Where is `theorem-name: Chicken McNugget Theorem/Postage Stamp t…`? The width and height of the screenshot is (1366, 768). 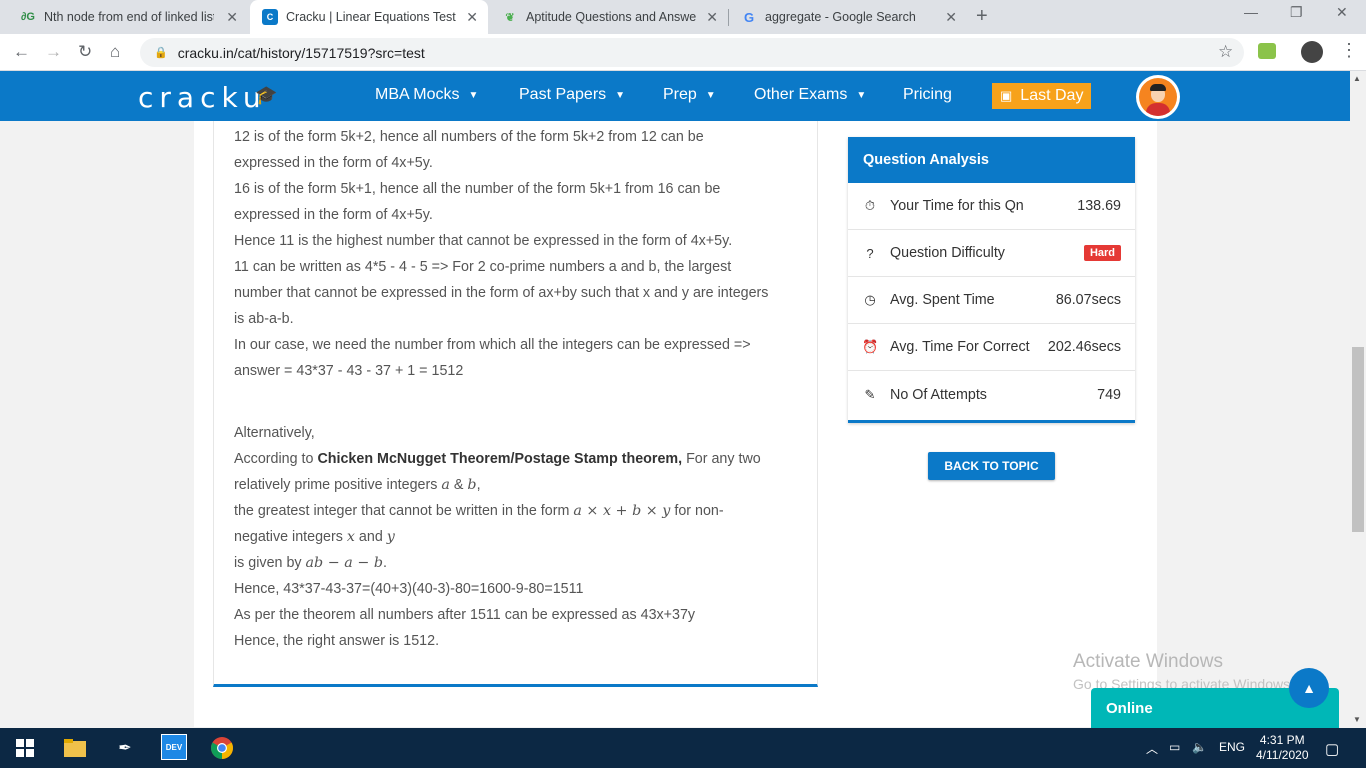 theorem-name: Chicken McNugget Theorem/Postage Stamp t… is located at coordinates (500, 459).